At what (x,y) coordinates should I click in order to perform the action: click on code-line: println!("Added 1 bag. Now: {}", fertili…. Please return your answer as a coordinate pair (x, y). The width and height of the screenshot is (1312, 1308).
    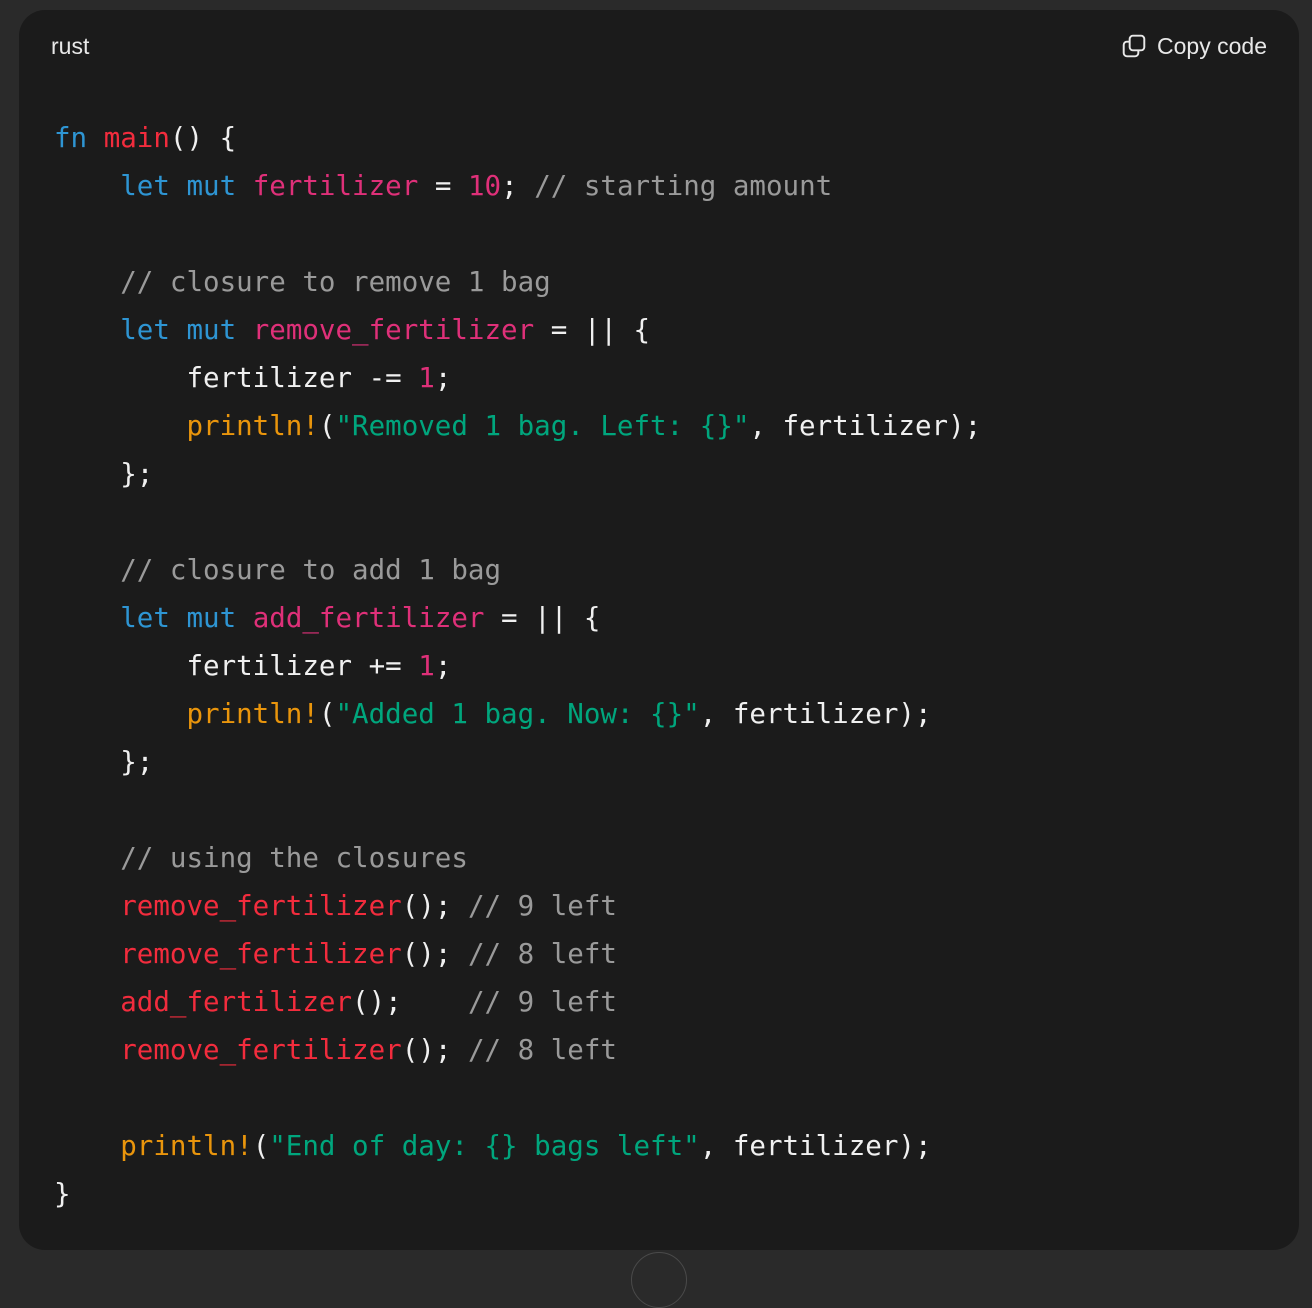
    Looking at the image, I should click on (517, 714).